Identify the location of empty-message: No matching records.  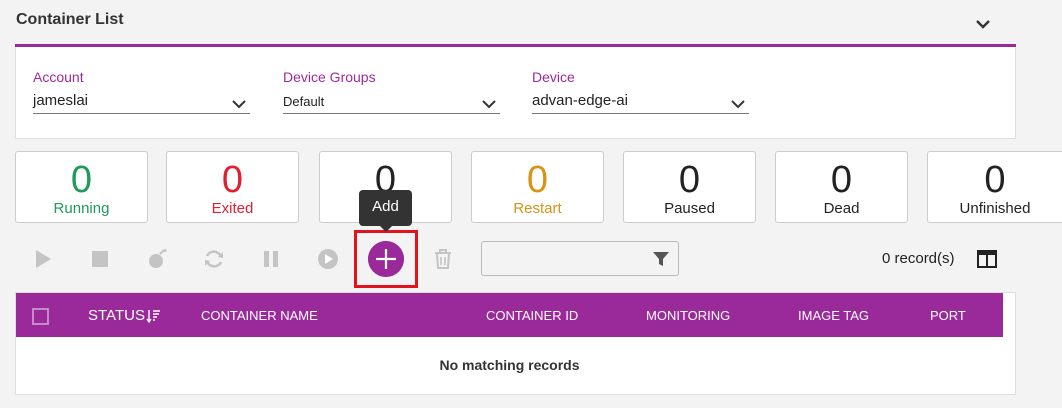
(509, 365).